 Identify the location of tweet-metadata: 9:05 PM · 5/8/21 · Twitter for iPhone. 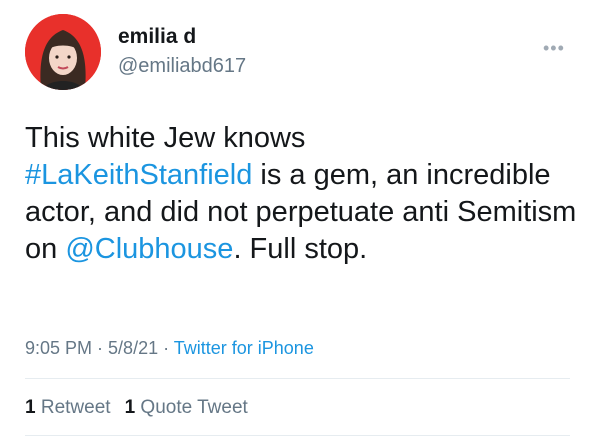
(169, 348).